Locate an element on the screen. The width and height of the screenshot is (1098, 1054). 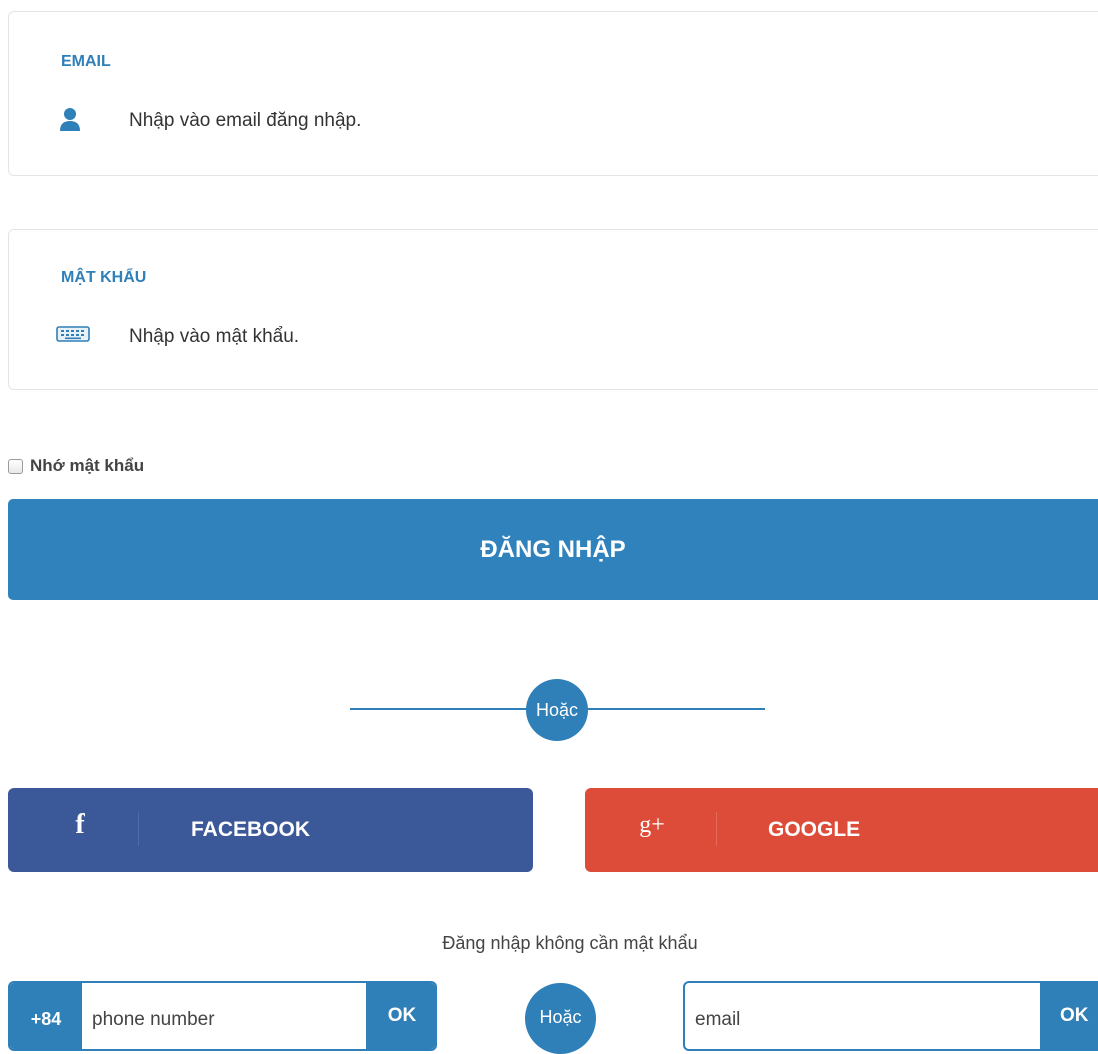
keyboard-icon is located at coordinates (73, 336).